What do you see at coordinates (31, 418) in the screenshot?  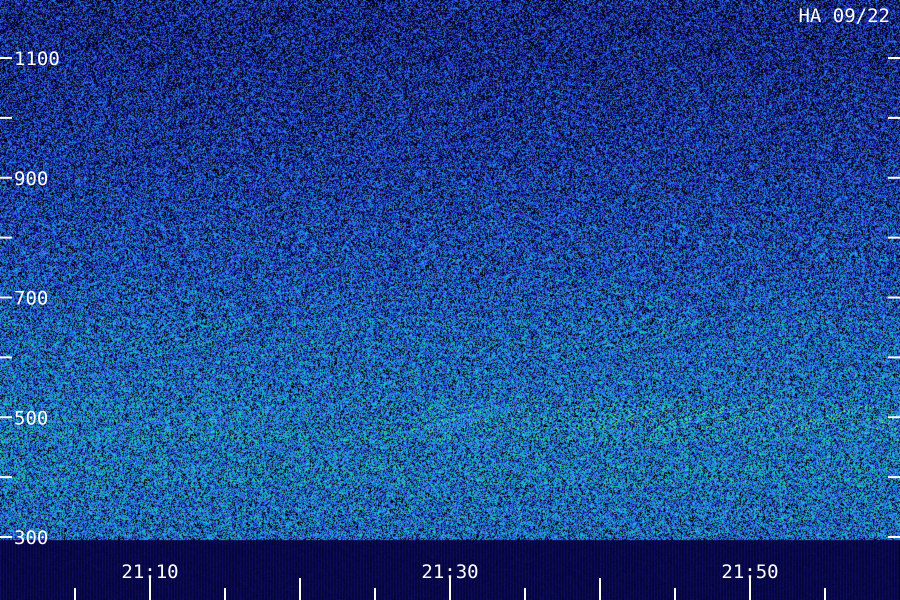 I see `y-tick-label: 500` at bounding box center [31, 418].